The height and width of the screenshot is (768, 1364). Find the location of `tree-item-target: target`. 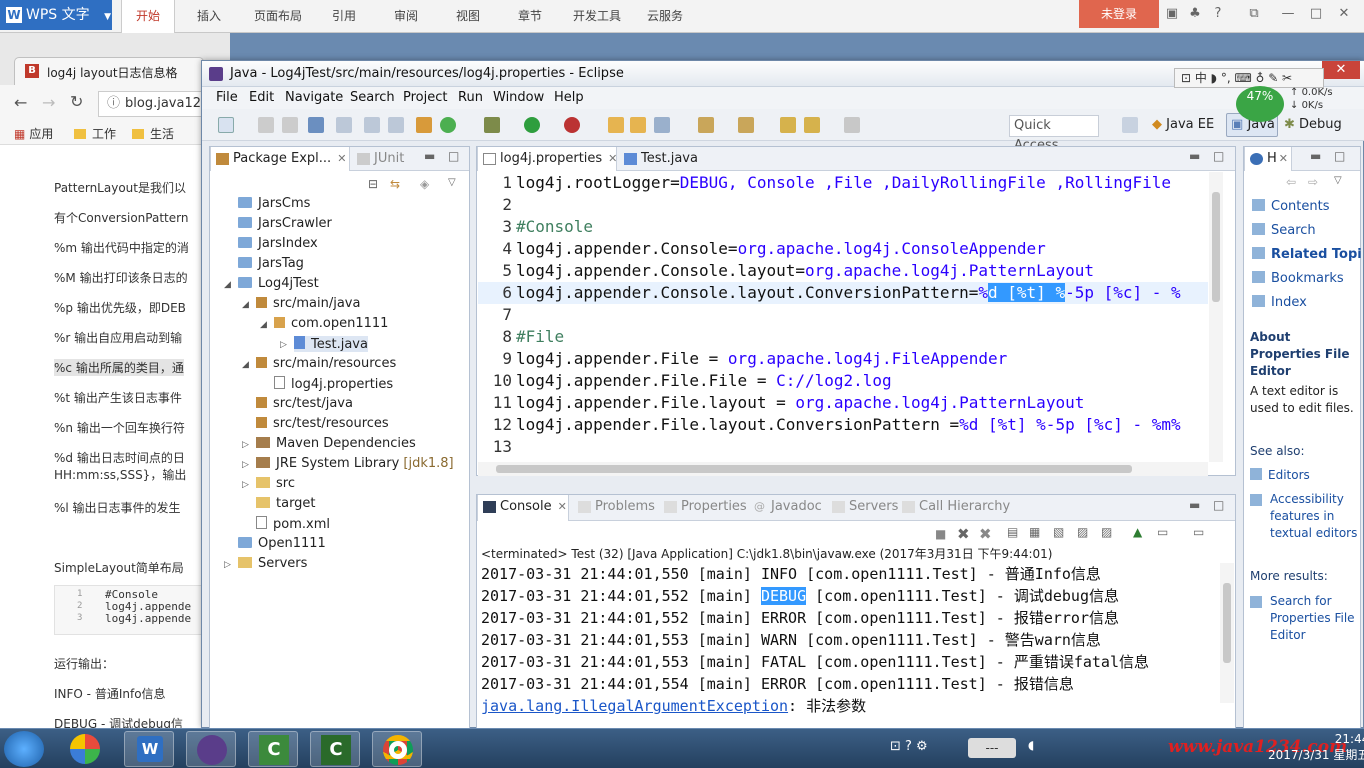

tree-item-target: target is located at coordinates (286, 503).